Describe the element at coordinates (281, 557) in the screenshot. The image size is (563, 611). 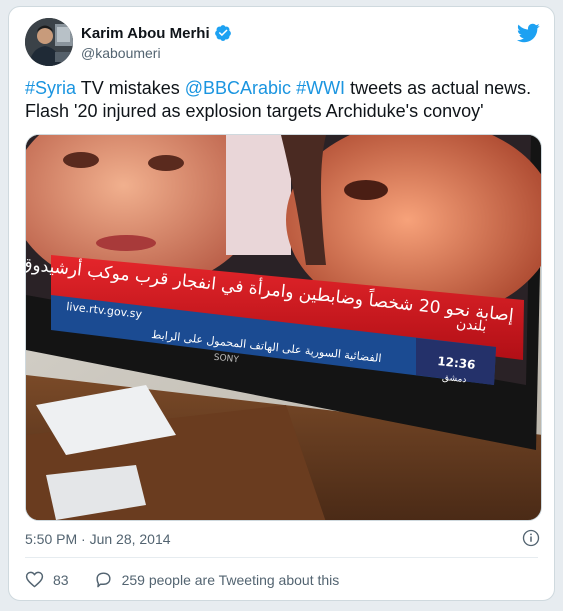
I see `divider` at that location.